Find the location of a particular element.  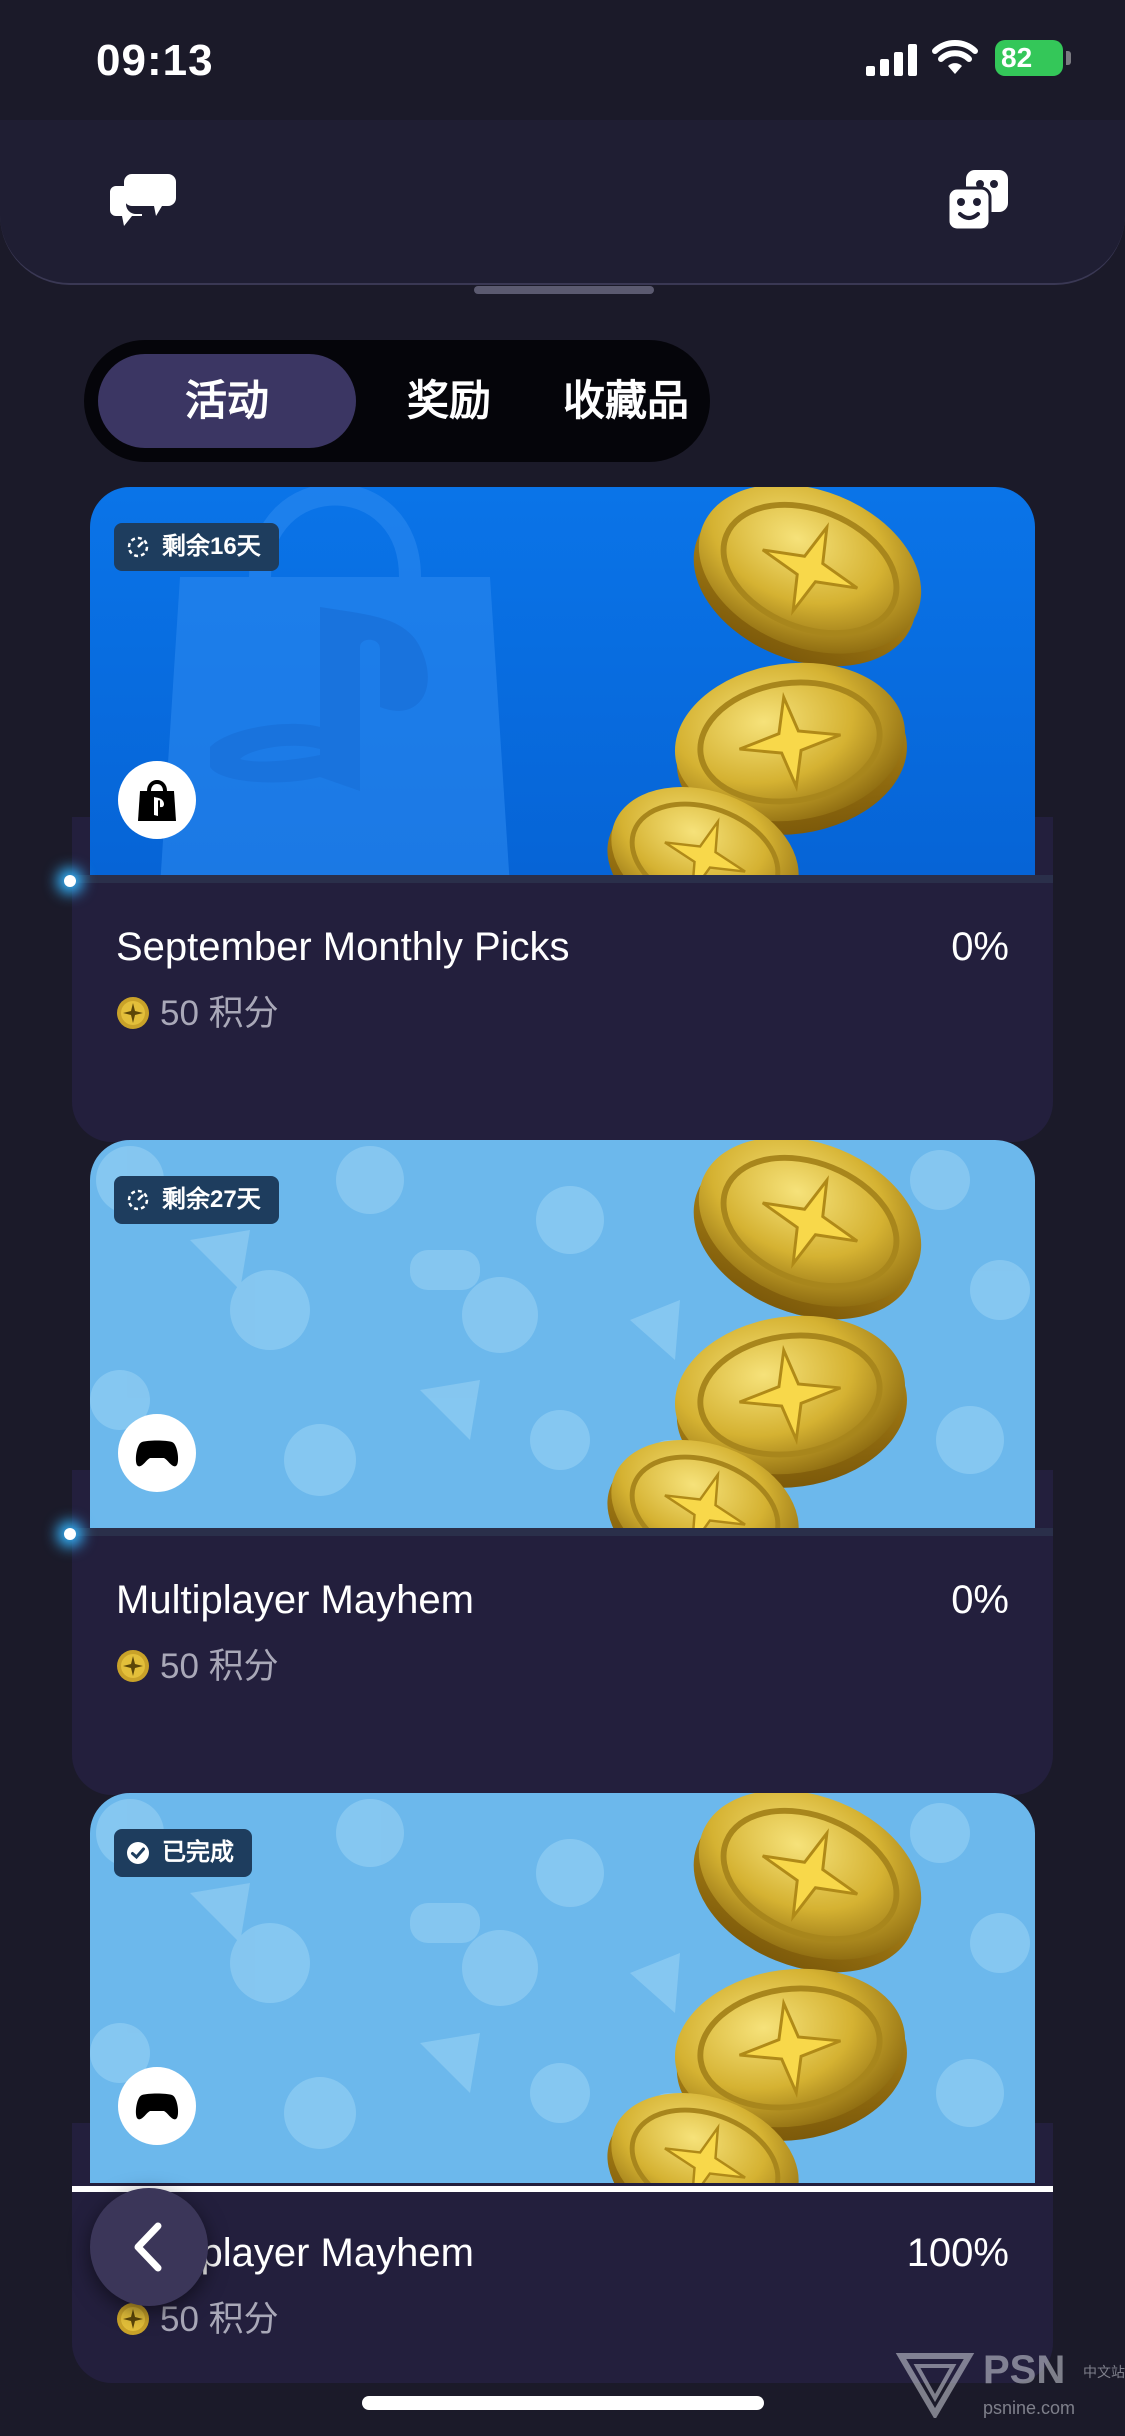

time-remaining-badge: 剩余27天 is located at coordinates (196, 1200).